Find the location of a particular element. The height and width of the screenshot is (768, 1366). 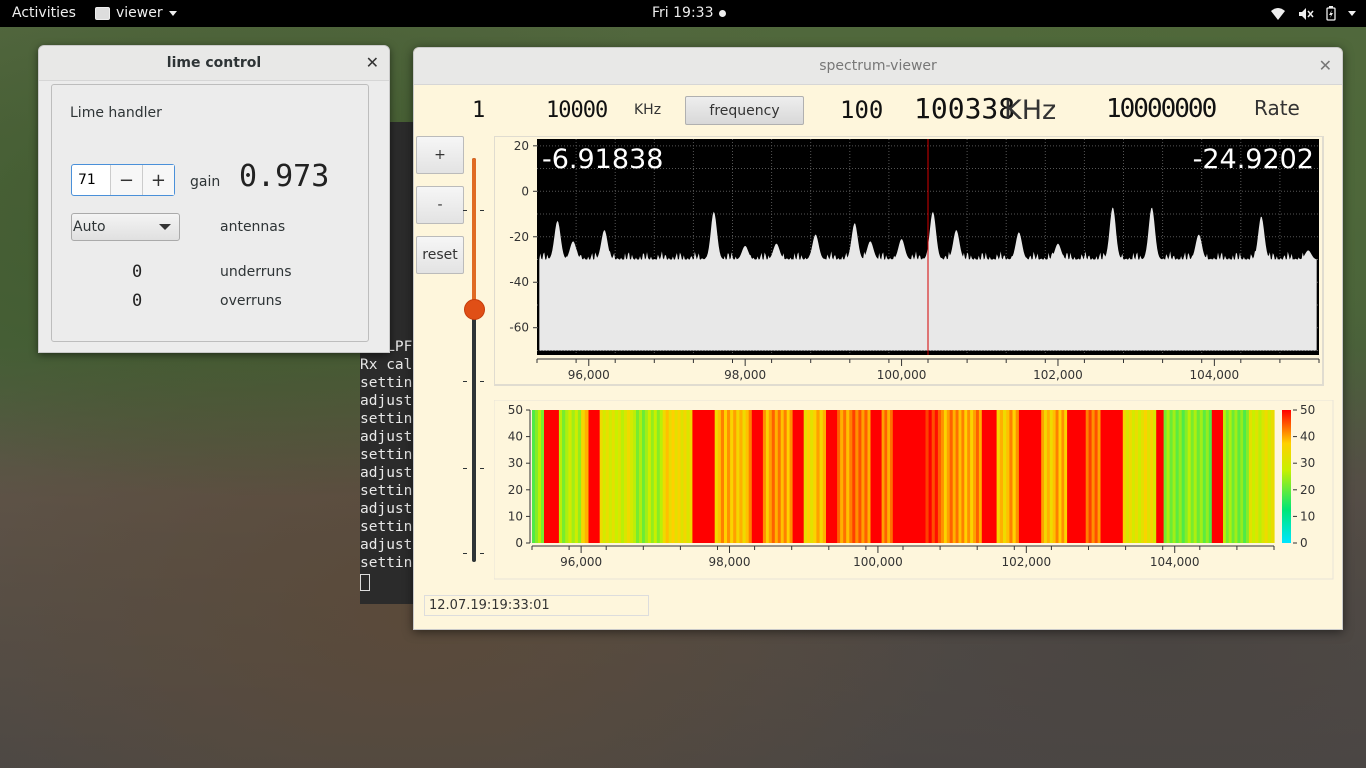

clock: Fri 19:33 is located at coordinates (682, 13).